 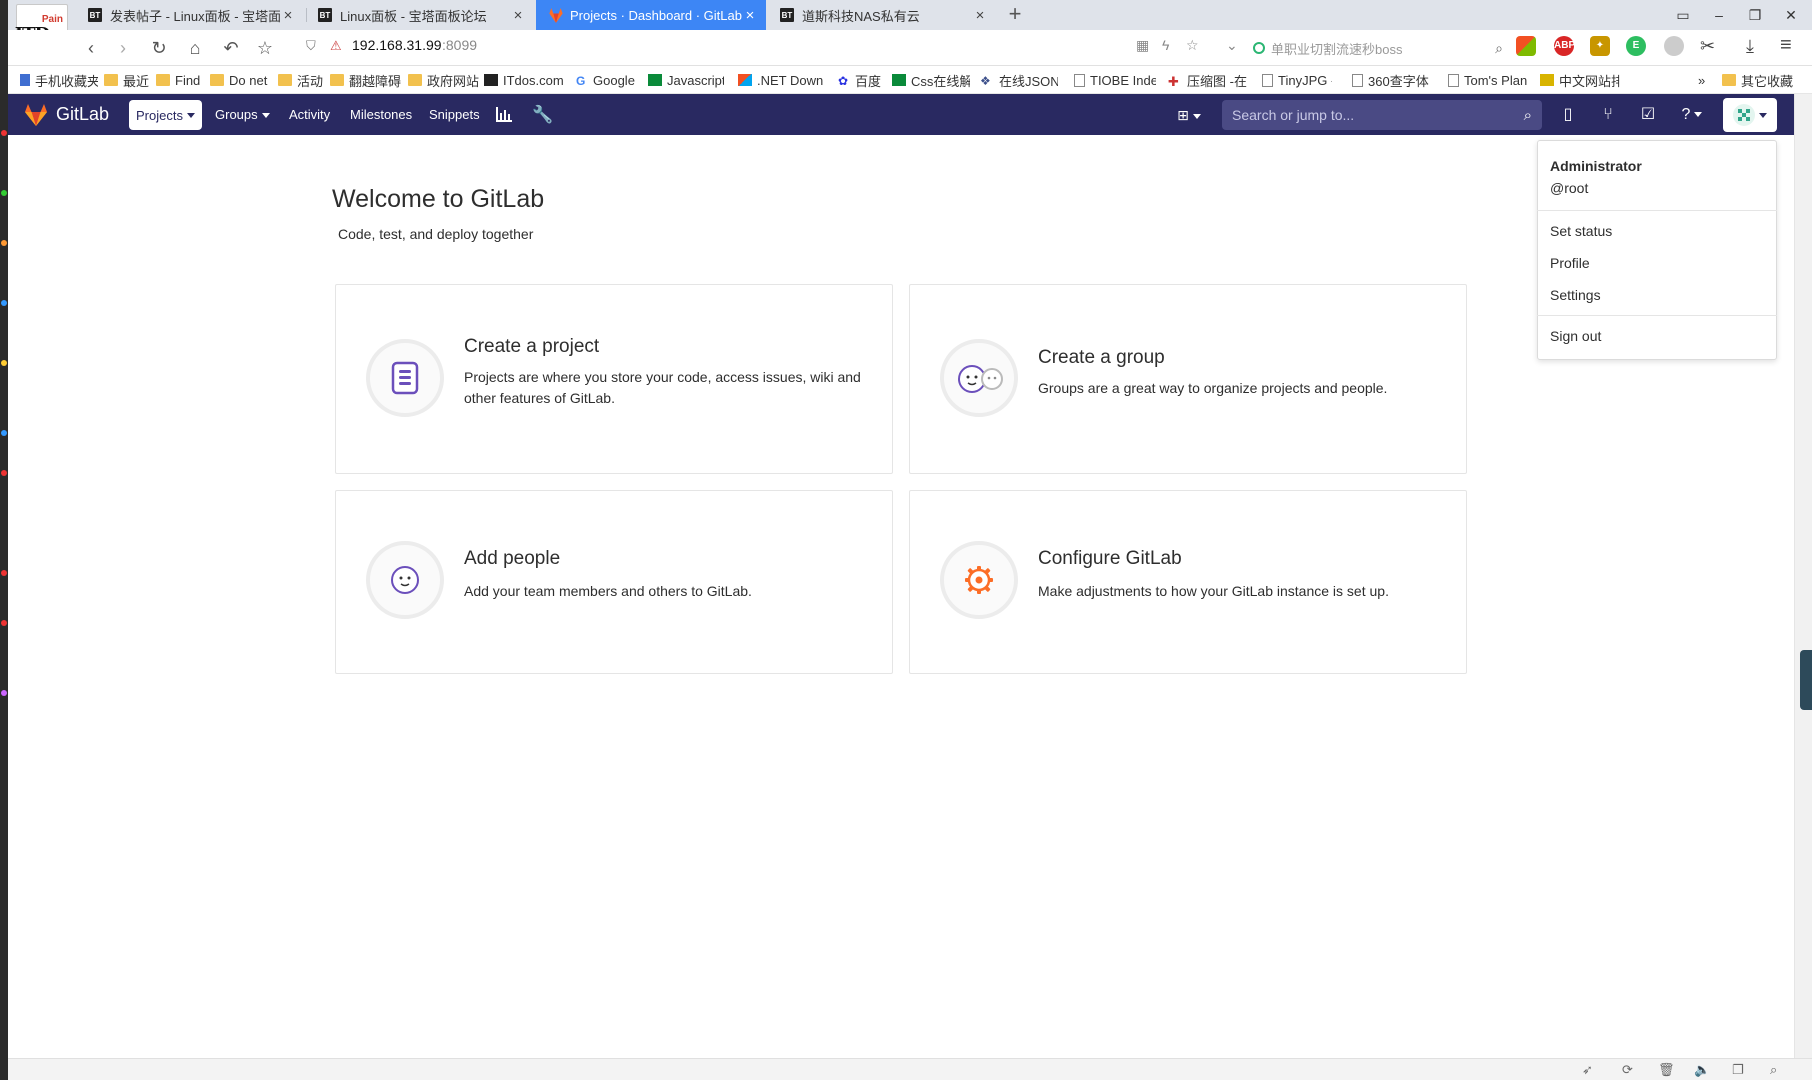 I want to click on back-icon: ‹, so click(x=91, y=48).